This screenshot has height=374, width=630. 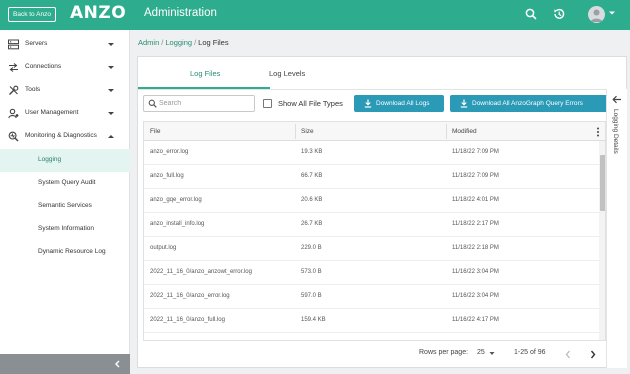 I want to click on sidebar-subitem-dynamic-resource-log: Dynamic Resource Log, so click(x=65, y=252).